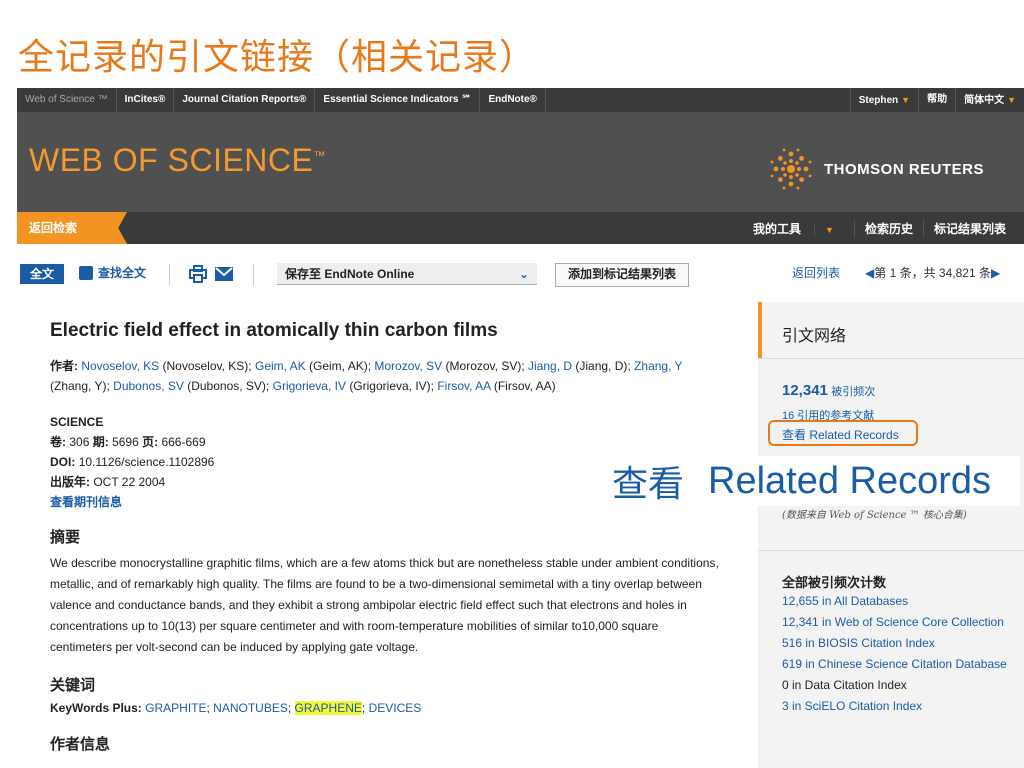 The height and width of the screenshot is (768, 1024). What do you see at coordinates (224, 274) in the screenshot?
I see `email-icon` at bounding box center [224, 274].